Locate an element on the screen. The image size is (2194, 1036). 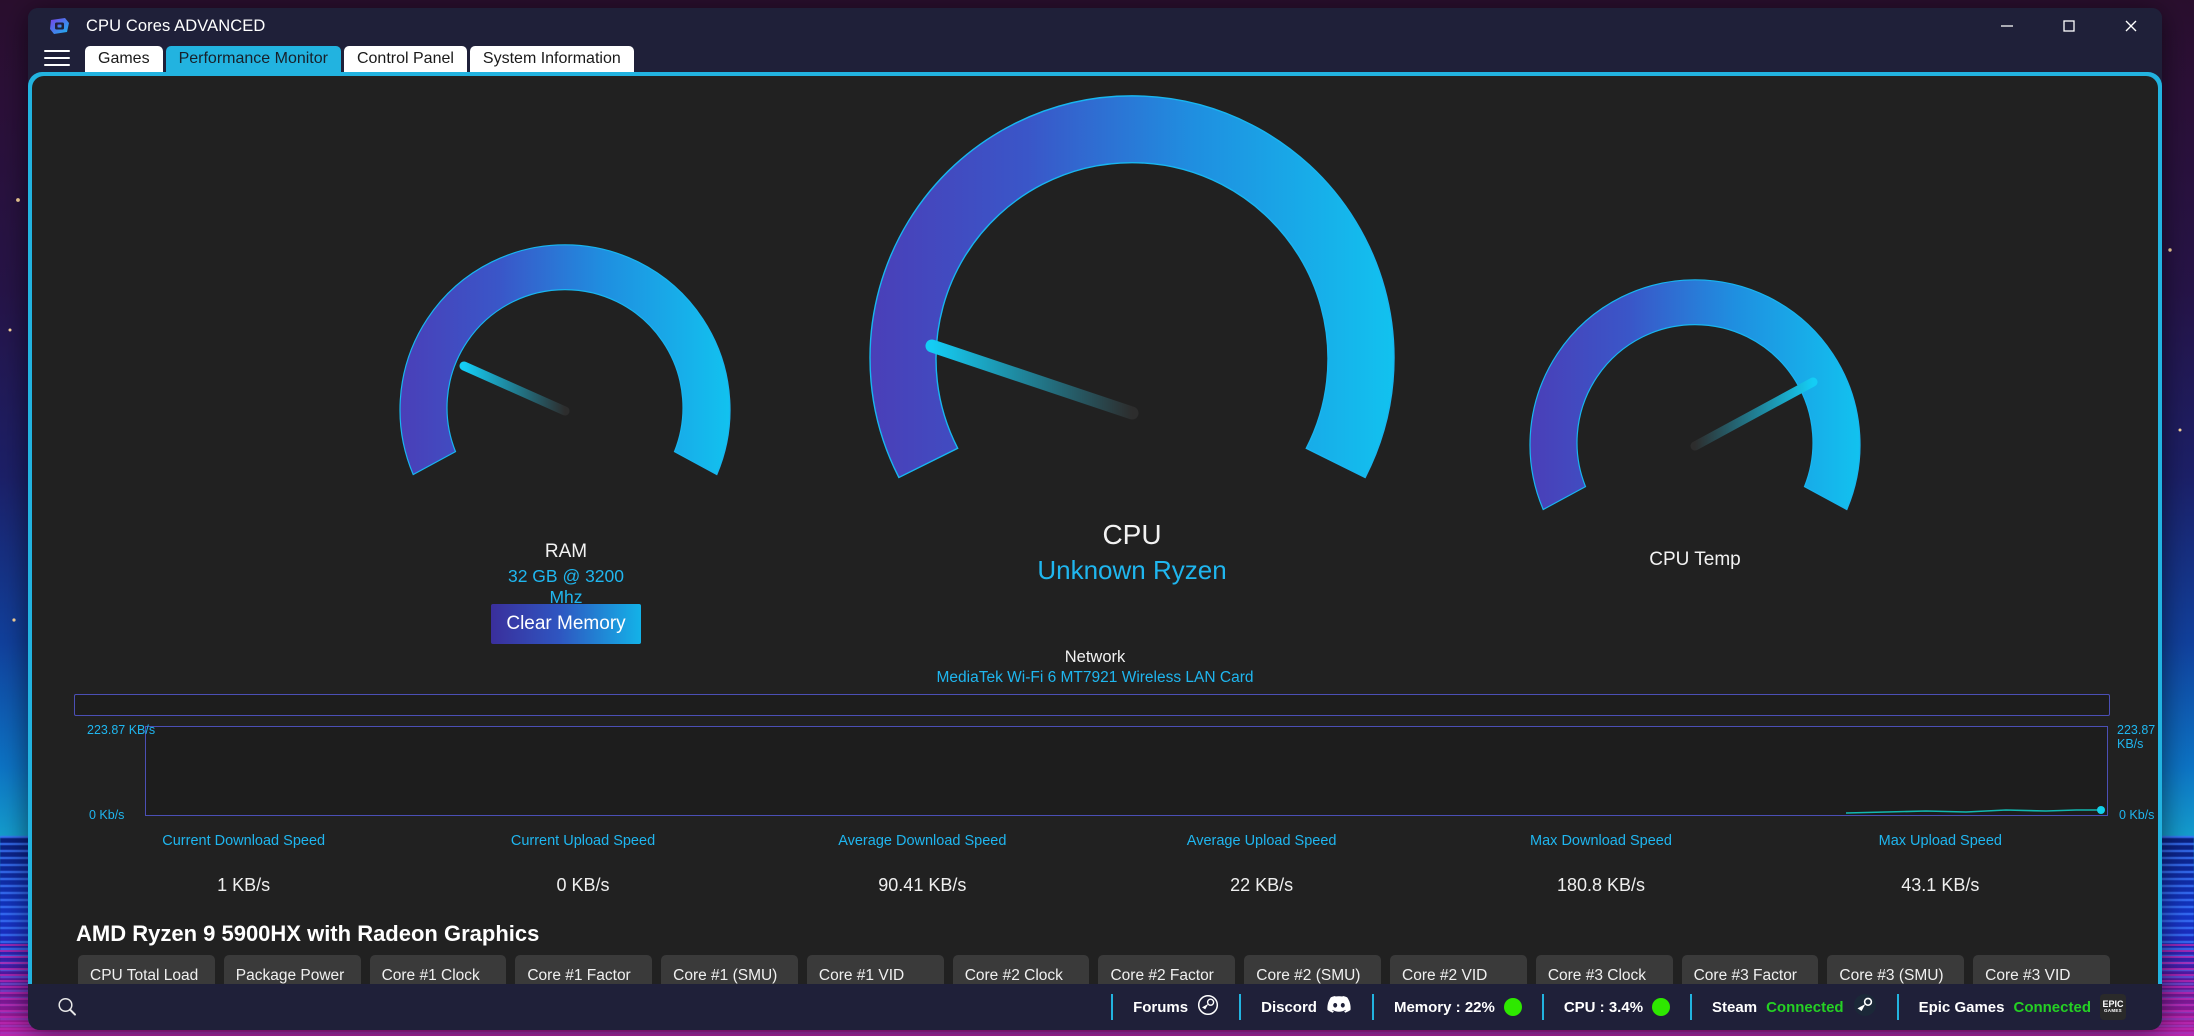
close-icon is located at coordinates (2131, 26).